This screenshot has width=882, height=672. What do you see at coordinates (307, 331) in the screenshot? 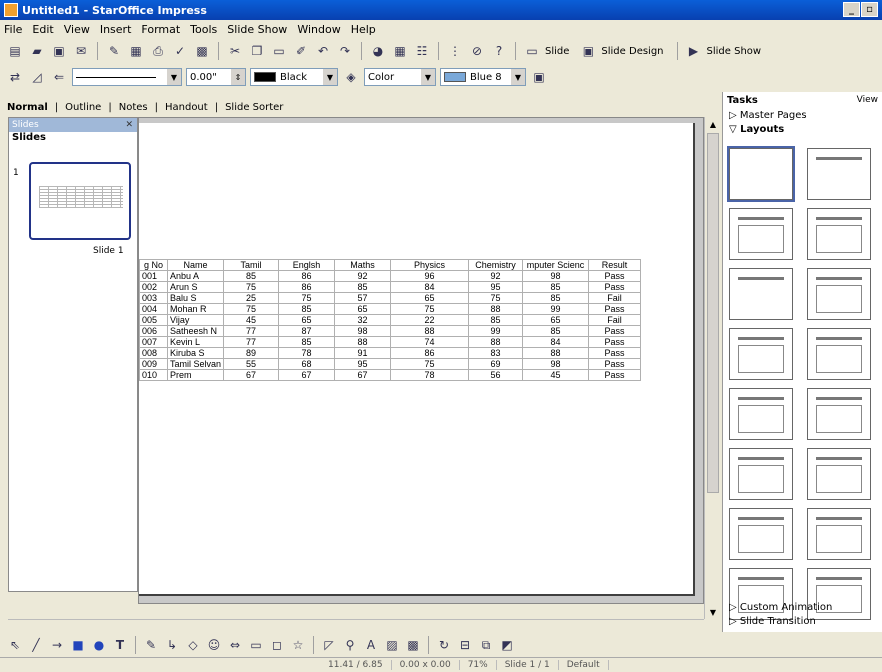
I see `table-cell: 87` at bounding box center [307, 331].